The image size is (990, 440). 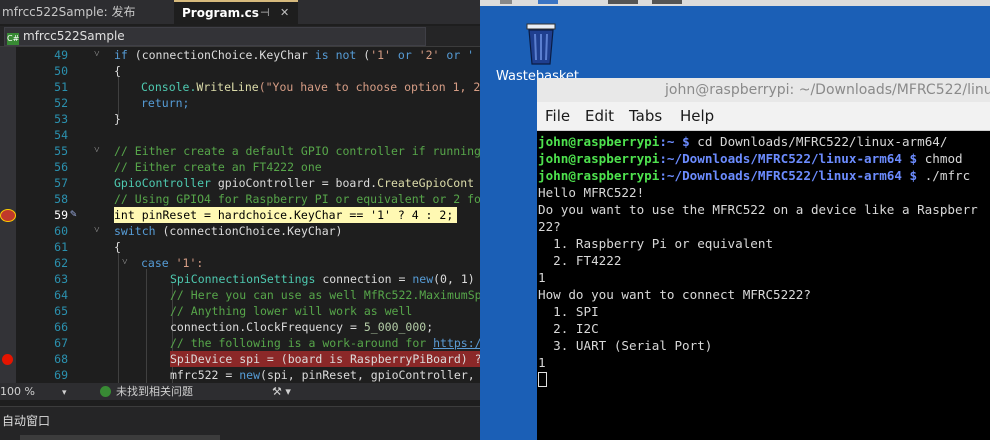 I want to click on project-dropdown: C# mfrcc522Sample, so click(x=215, y=36).